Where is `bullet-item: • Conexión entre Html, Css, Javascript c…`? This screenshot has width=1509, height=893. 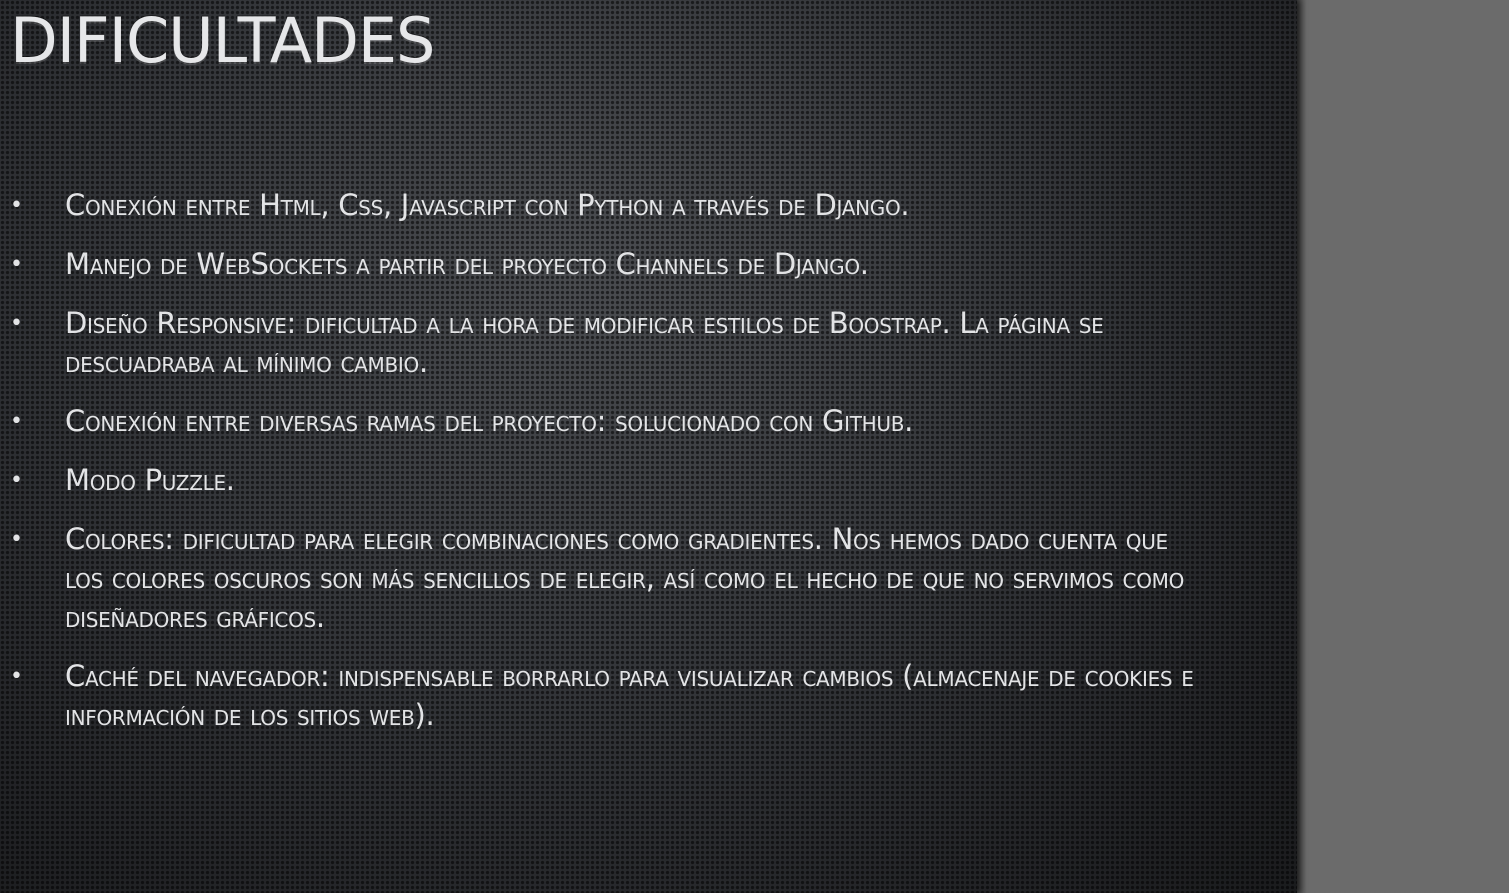 bullet-item: • Conexión entre Html, Css, Javascript c… is located at coordinates (605, 205).